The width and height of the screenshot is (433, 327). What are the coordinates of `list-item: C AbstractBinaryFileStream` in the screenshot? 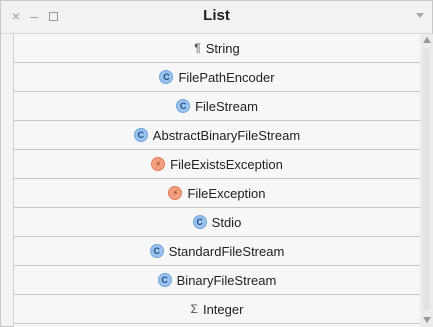 It's located at (217, 135).